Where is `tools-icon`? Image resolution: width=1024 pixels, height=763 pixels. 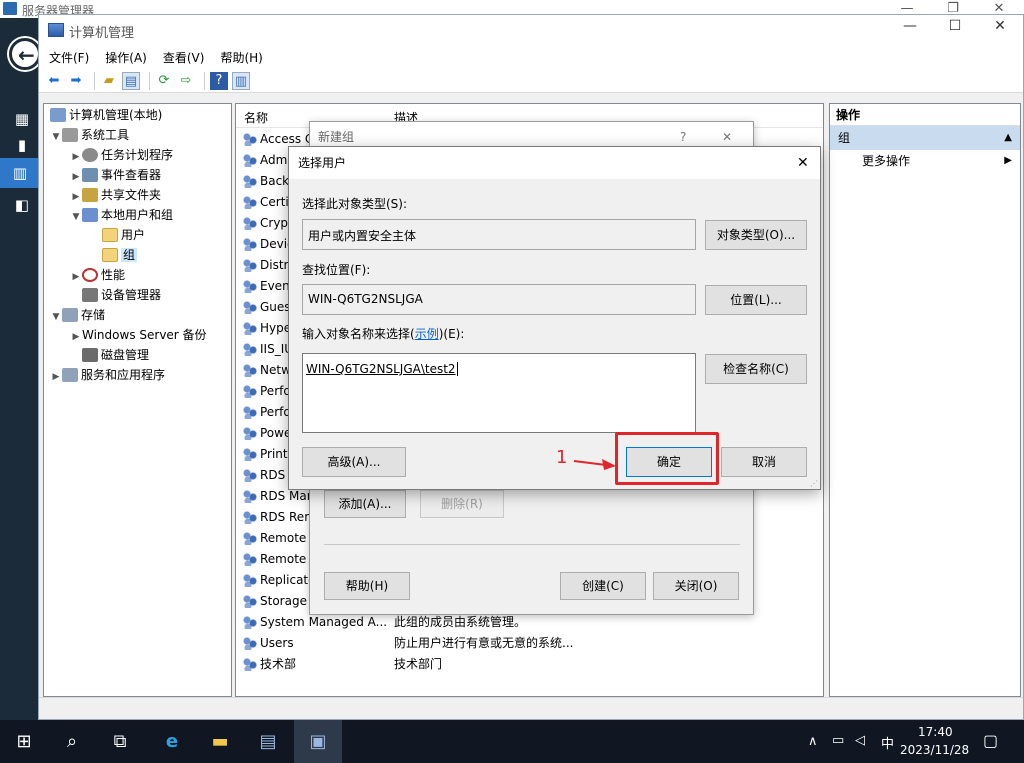 tools-icon is located at coordinates (70, 135).